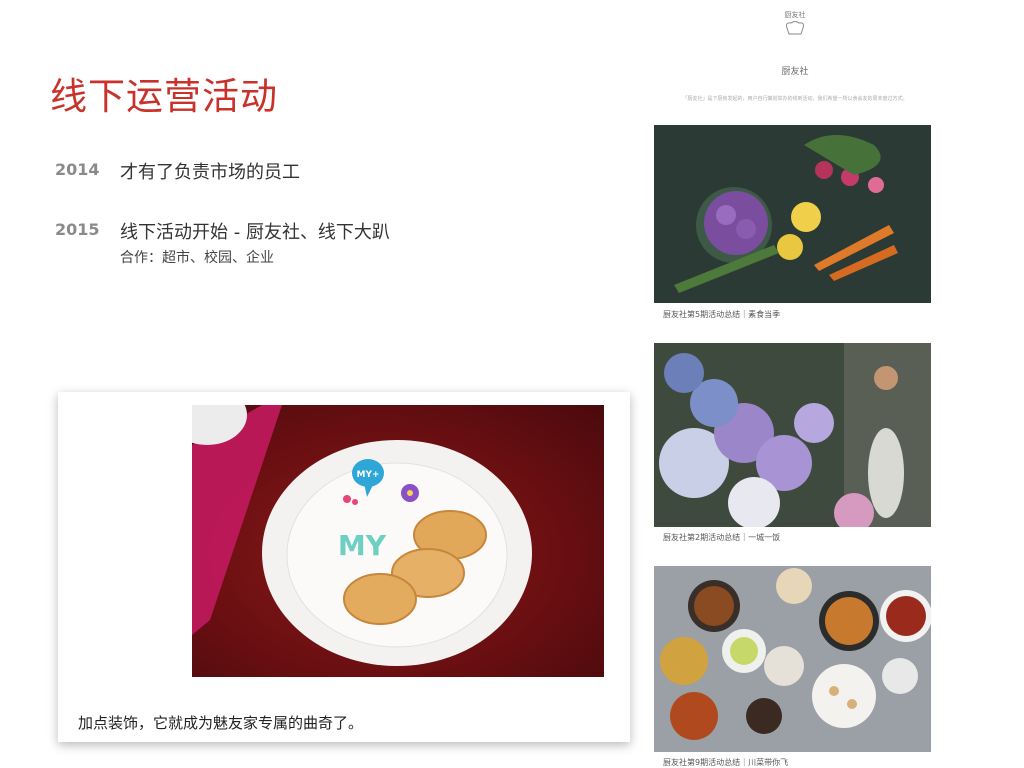  I want to click on photo-caption: 加点装饰，它就成为魅友家专属的曲奇了。, so click(221, 723).